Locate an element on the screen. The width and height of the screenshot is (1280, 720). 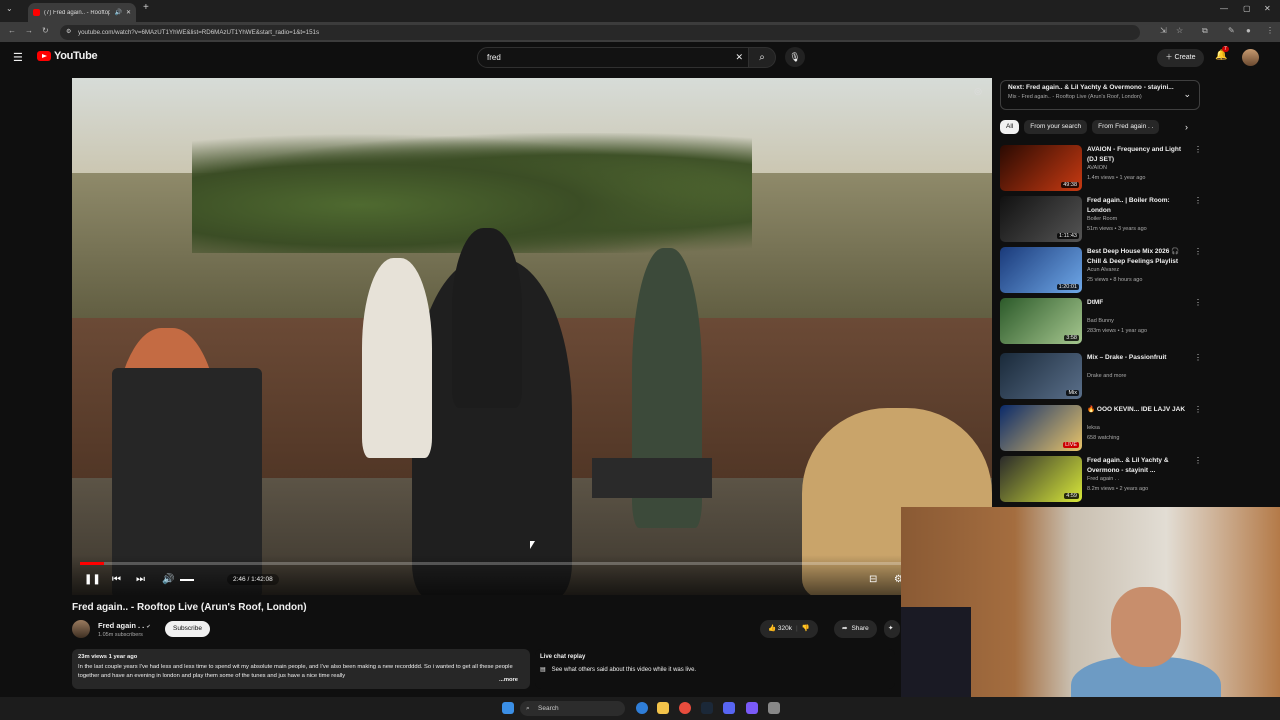
recommendation-thumbnail: 1:11:43 is located at coordinates (1041, 219).